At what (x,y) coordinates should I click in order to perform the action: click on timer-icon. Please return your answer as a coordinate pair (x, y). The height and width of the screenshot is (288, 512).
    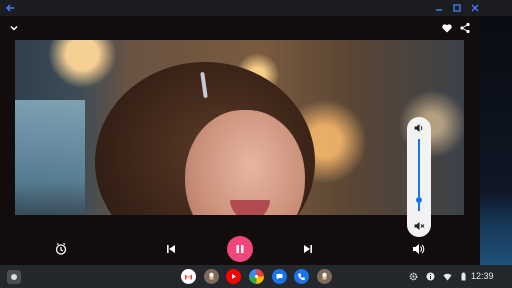
    Looking at the image, I should click on (61, 249).